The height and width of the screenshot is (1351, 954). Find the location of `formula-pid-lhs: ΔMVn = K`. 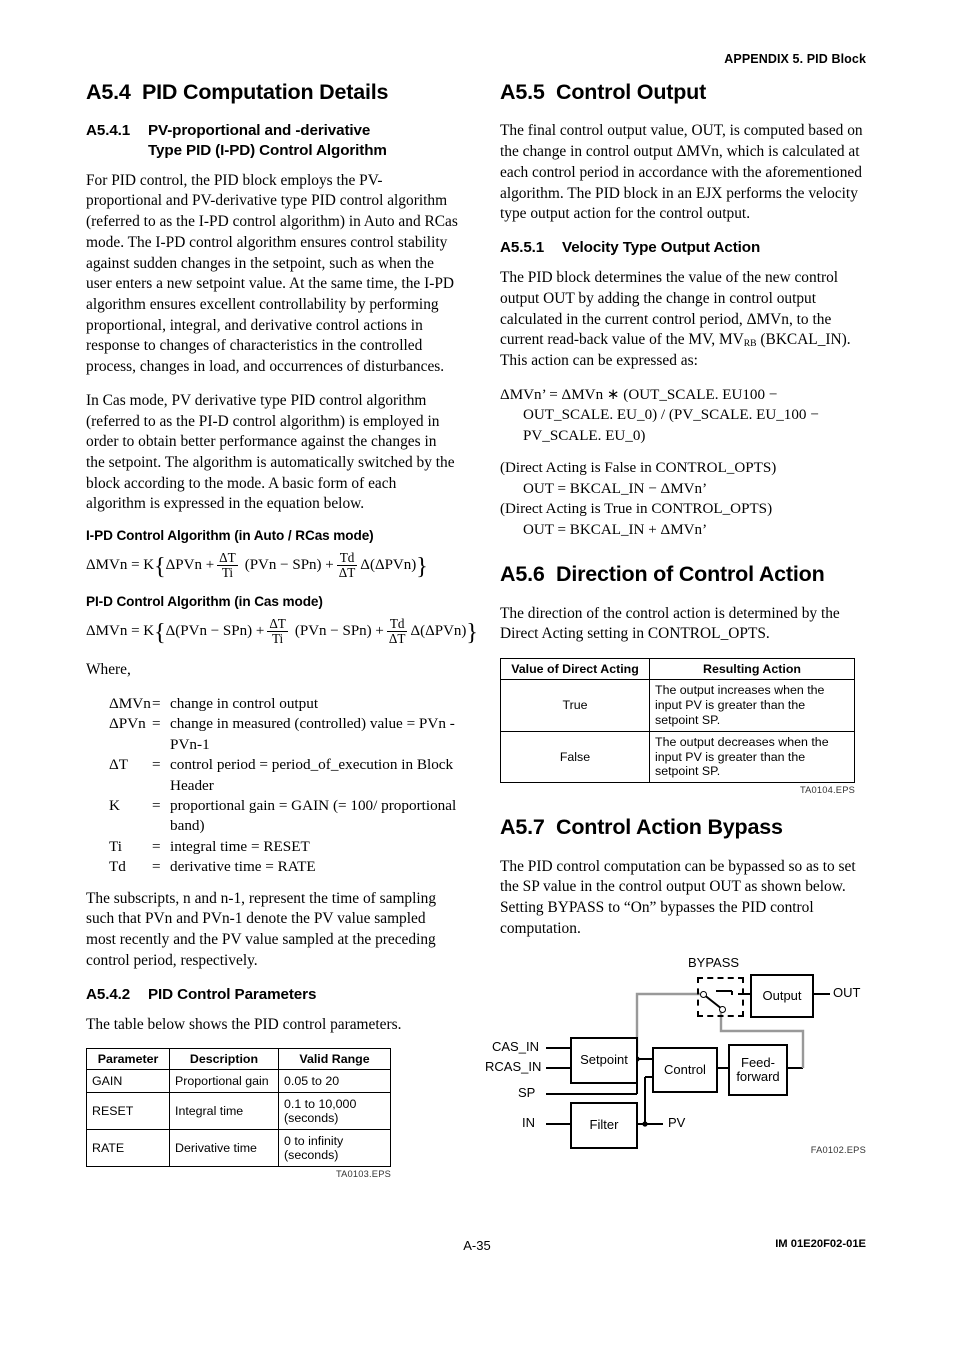

formula-pid-lhs: ΔMVn = K is located at coordinates (120, 631).